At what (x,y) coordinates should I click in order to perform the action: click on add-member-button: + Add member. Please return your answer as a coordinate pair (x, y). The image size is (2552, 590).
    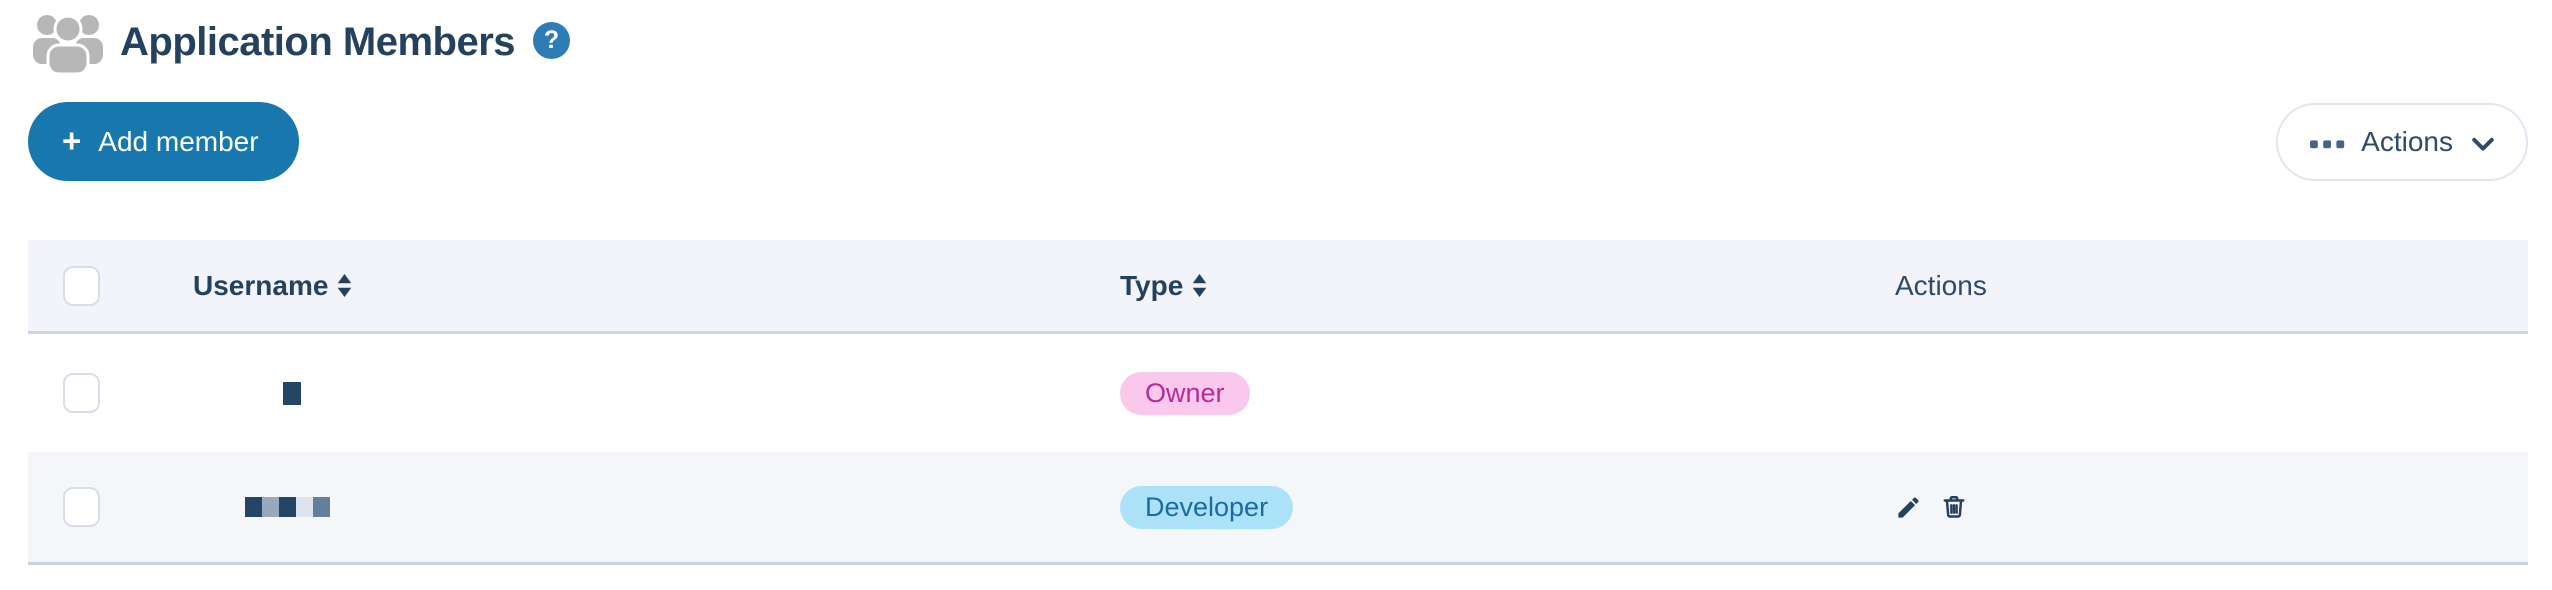
    Looking at the image, I should click on (163, 141).